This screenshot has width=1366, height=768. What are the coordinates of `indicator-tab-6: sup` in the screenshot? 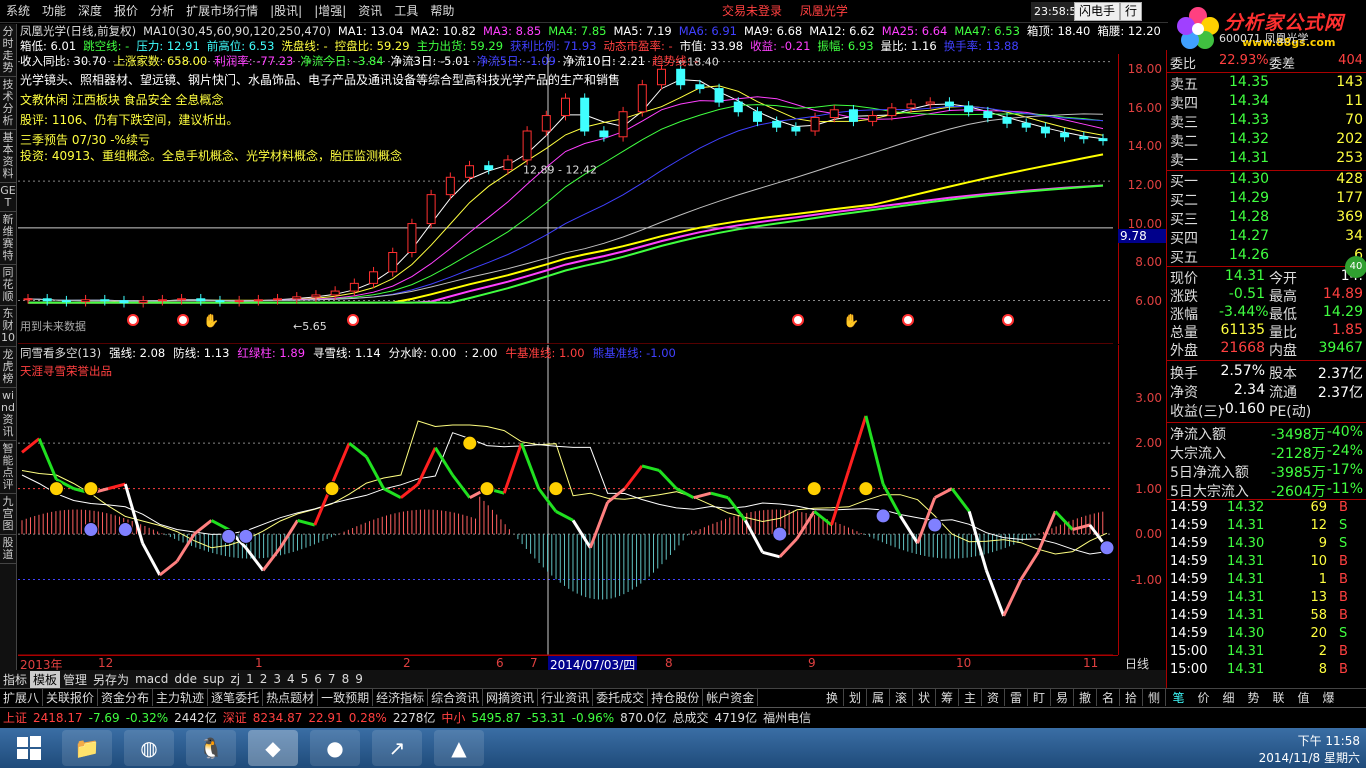 It's located at (213, 679).